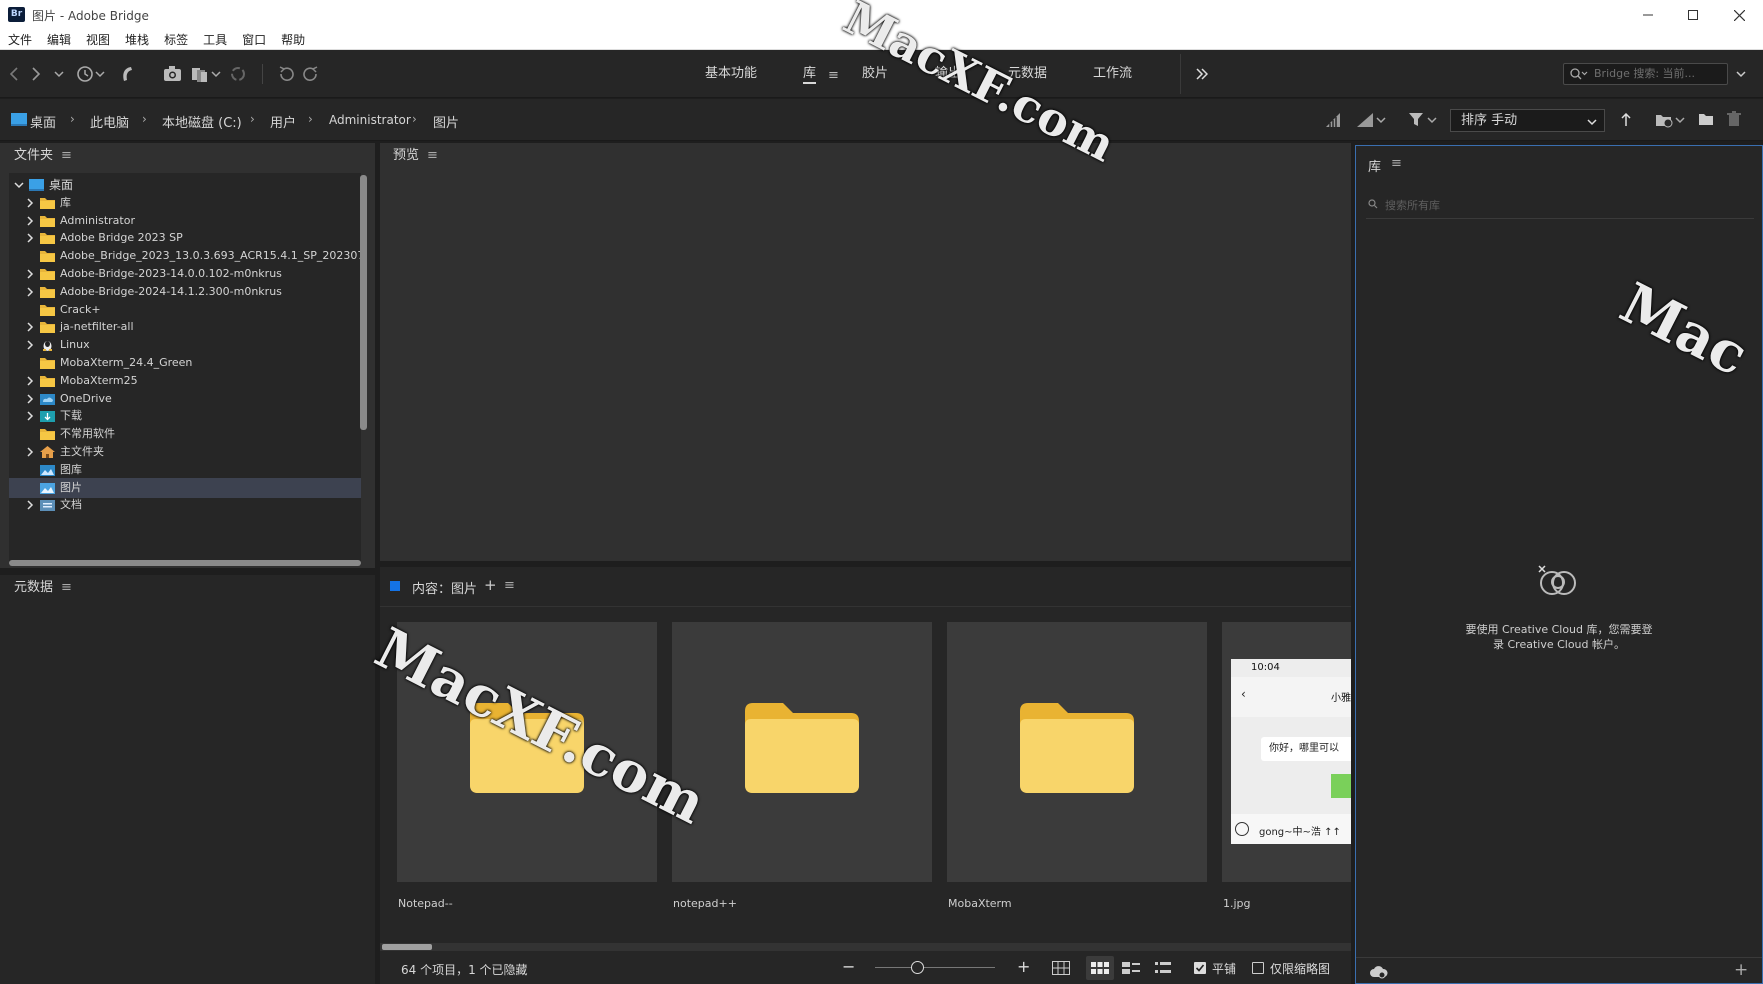 This screenshot has width=1763, height=984. Describe the element at coordinates (175, 40) in the screenshot. I see `menu-label: 标签` at that location.